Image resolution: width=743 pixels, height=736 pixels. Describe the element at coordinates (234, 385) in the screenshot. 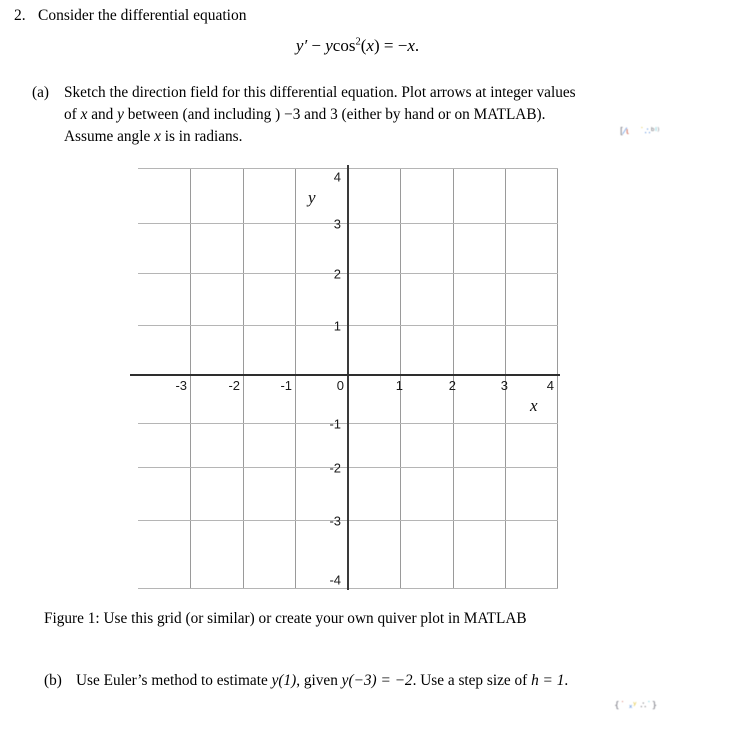

I see `x-tick-label-neg2: -2` at that location.